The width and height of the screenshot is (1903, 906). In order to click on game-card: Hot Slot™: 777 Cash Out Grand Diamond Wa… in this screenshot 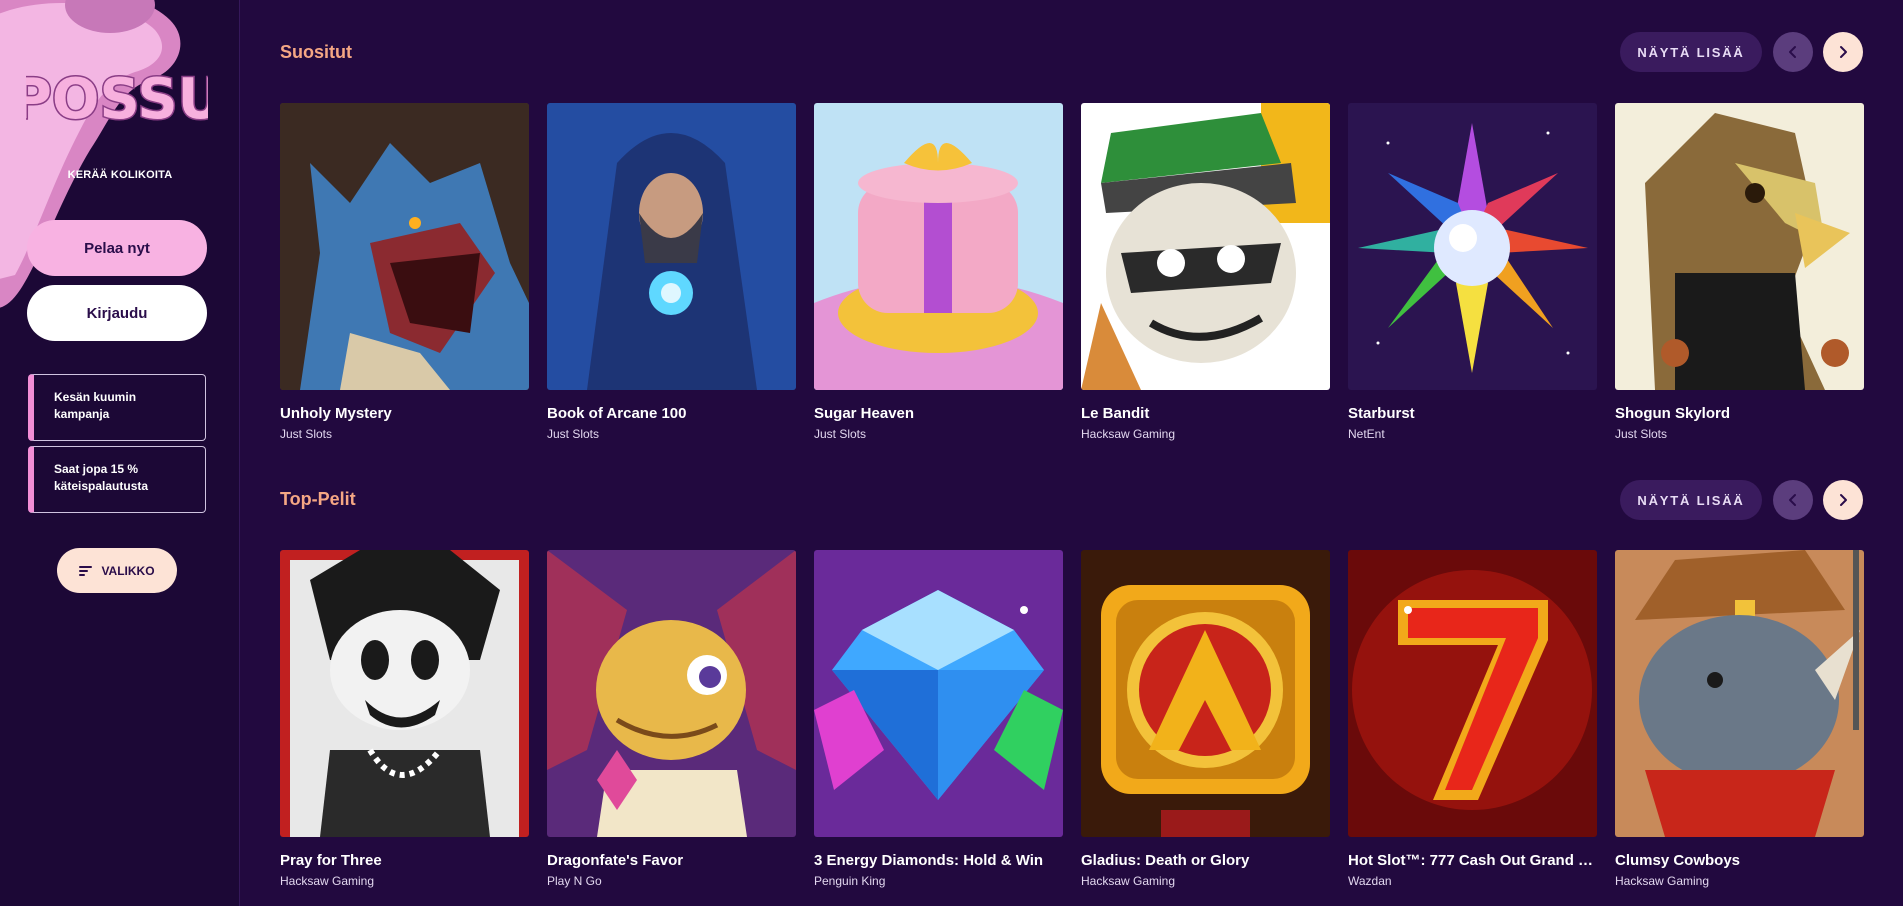, I will do `click(1472, 719)`.